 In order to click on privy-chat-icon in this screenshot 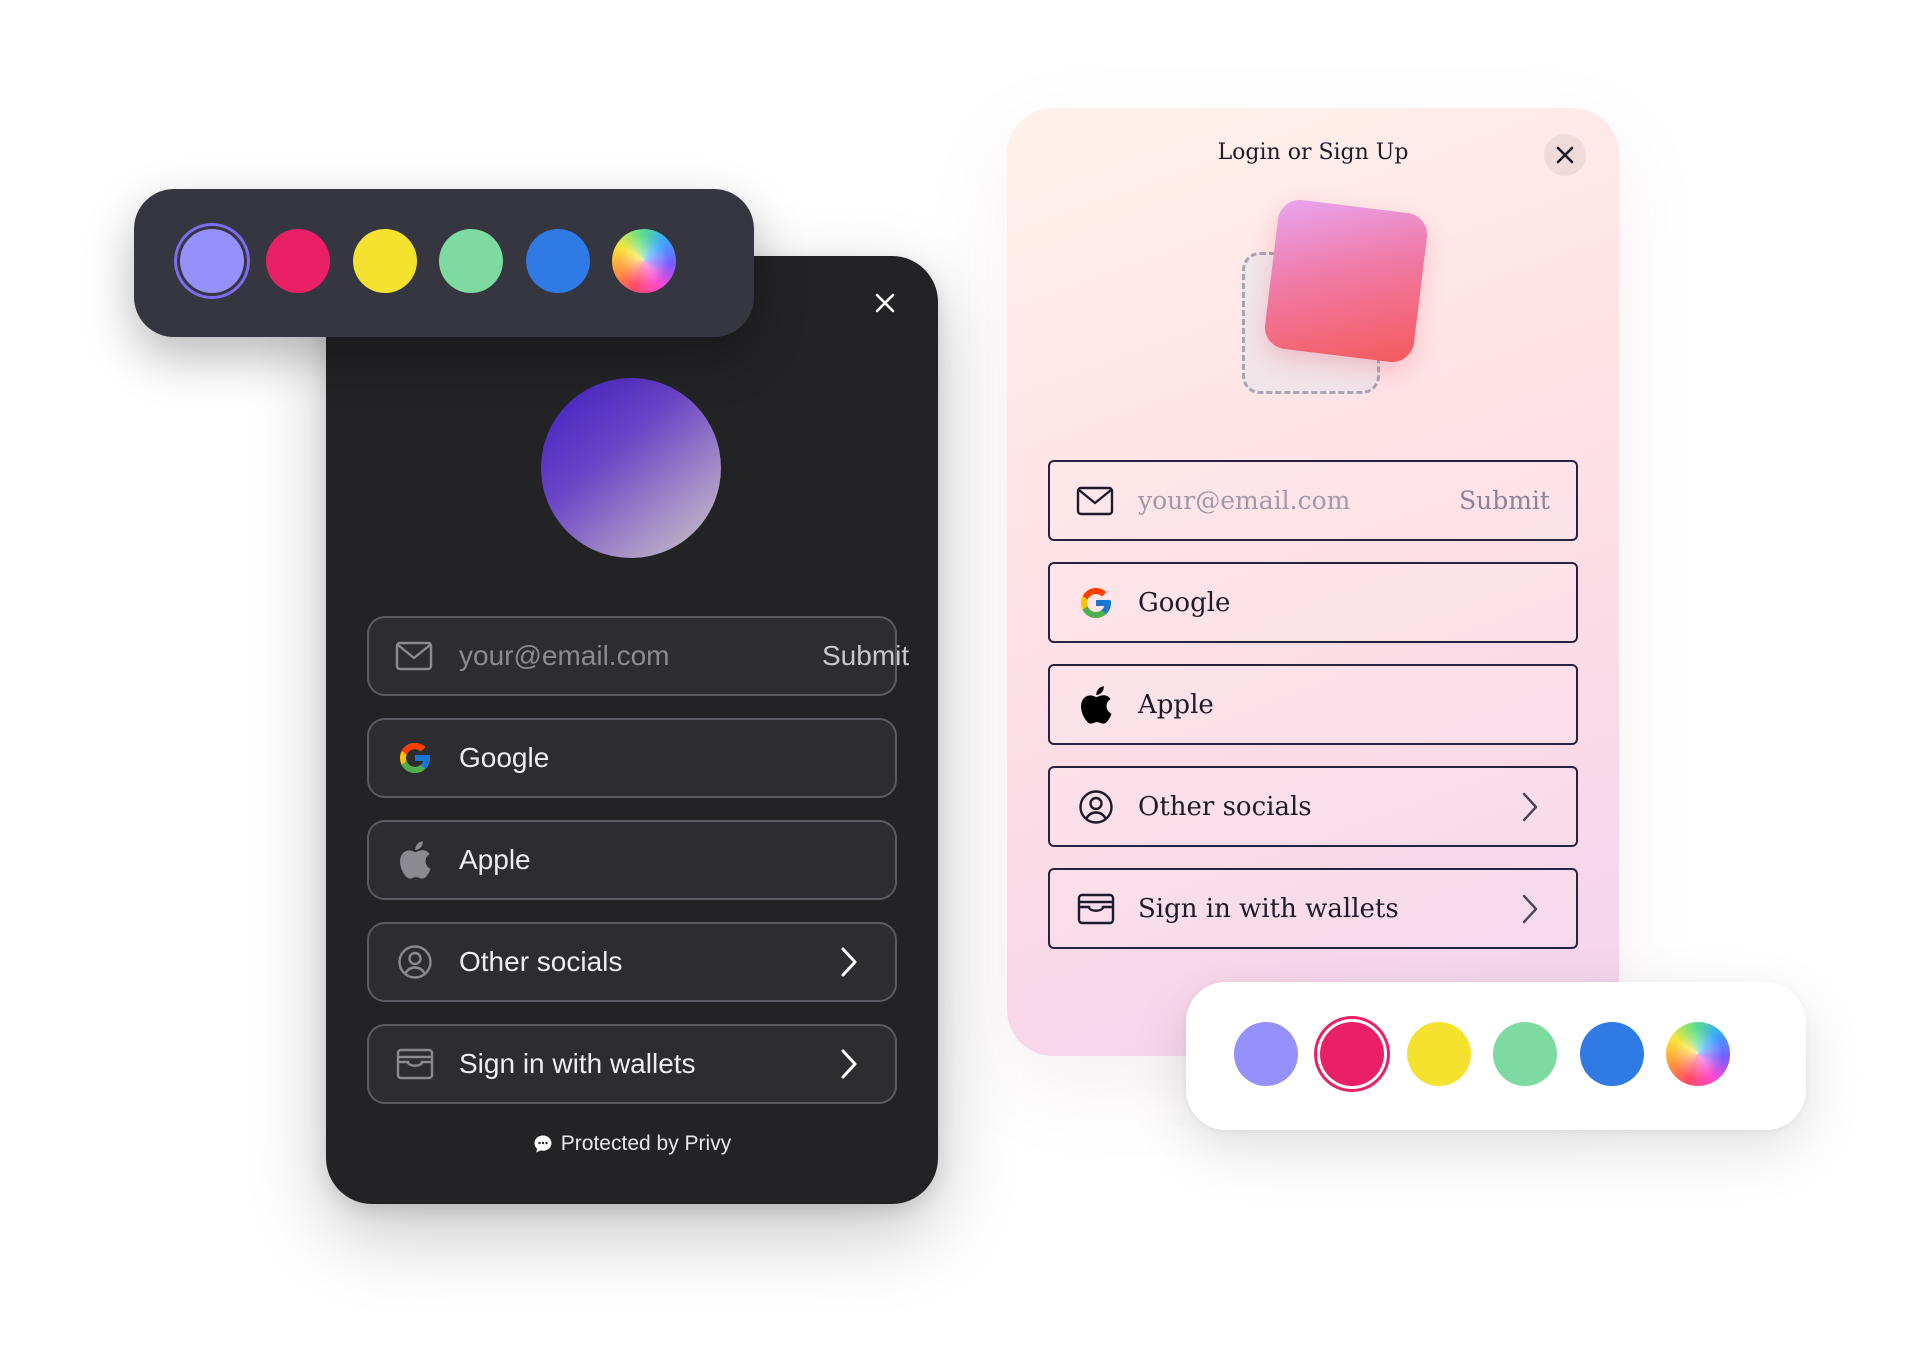, I will do `click(543, 1144)`.